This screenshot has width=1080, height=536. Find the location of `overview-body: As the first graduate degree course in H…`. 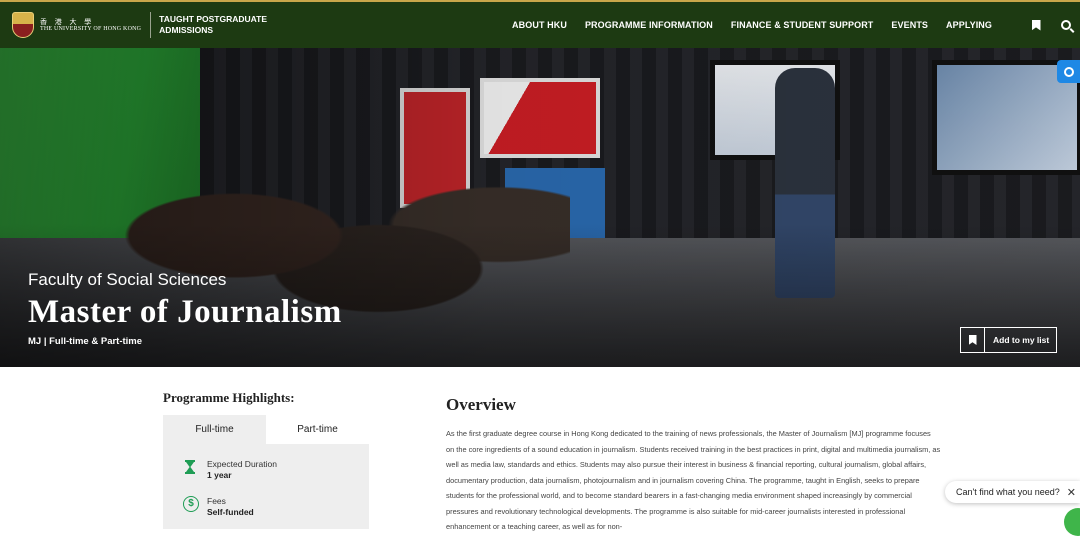

overview-body: As the first graduate degree course in H… is located at coordinates (693, 480).